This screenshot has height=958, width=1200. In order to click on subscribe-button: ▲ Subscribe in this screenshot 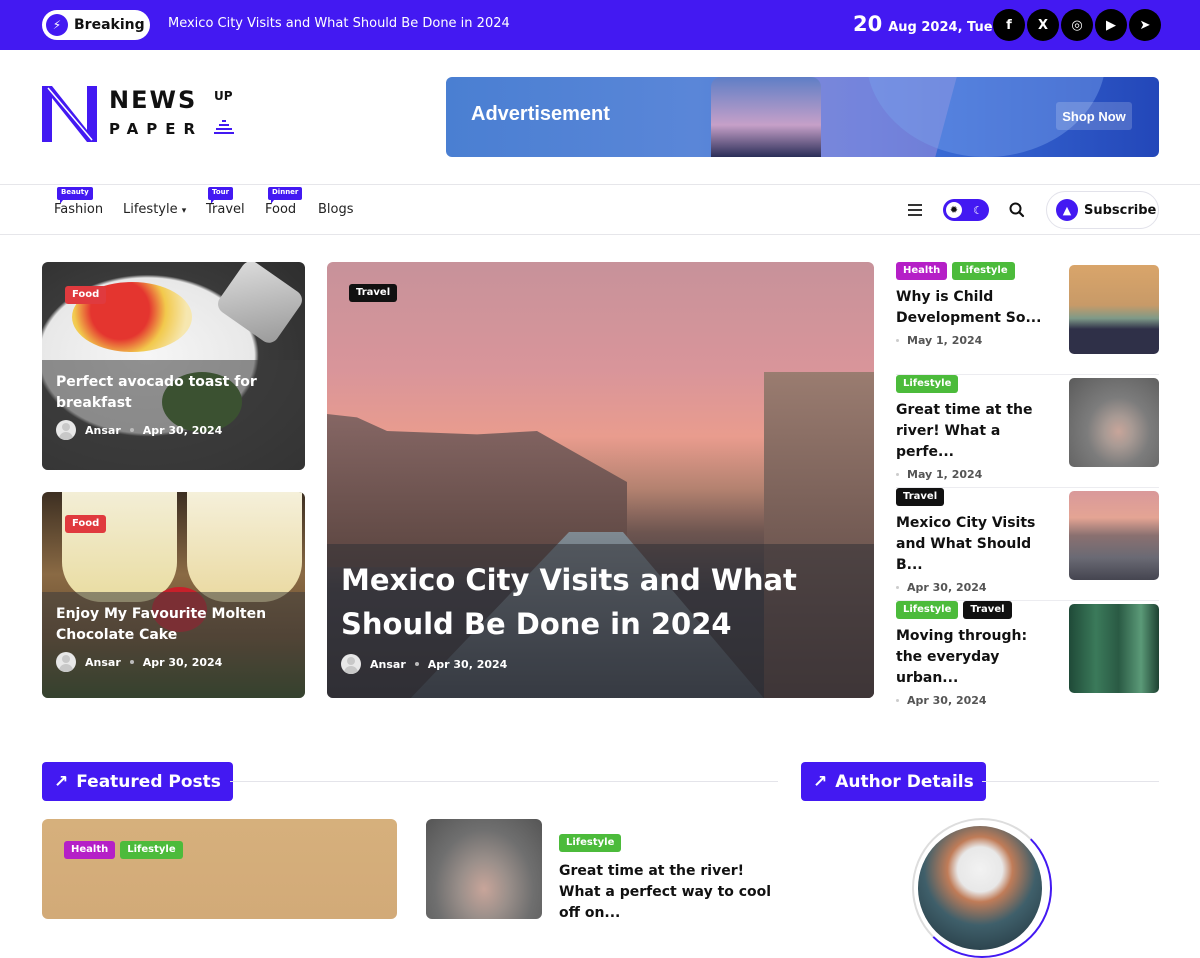, I will do `click(1102, 210)`.